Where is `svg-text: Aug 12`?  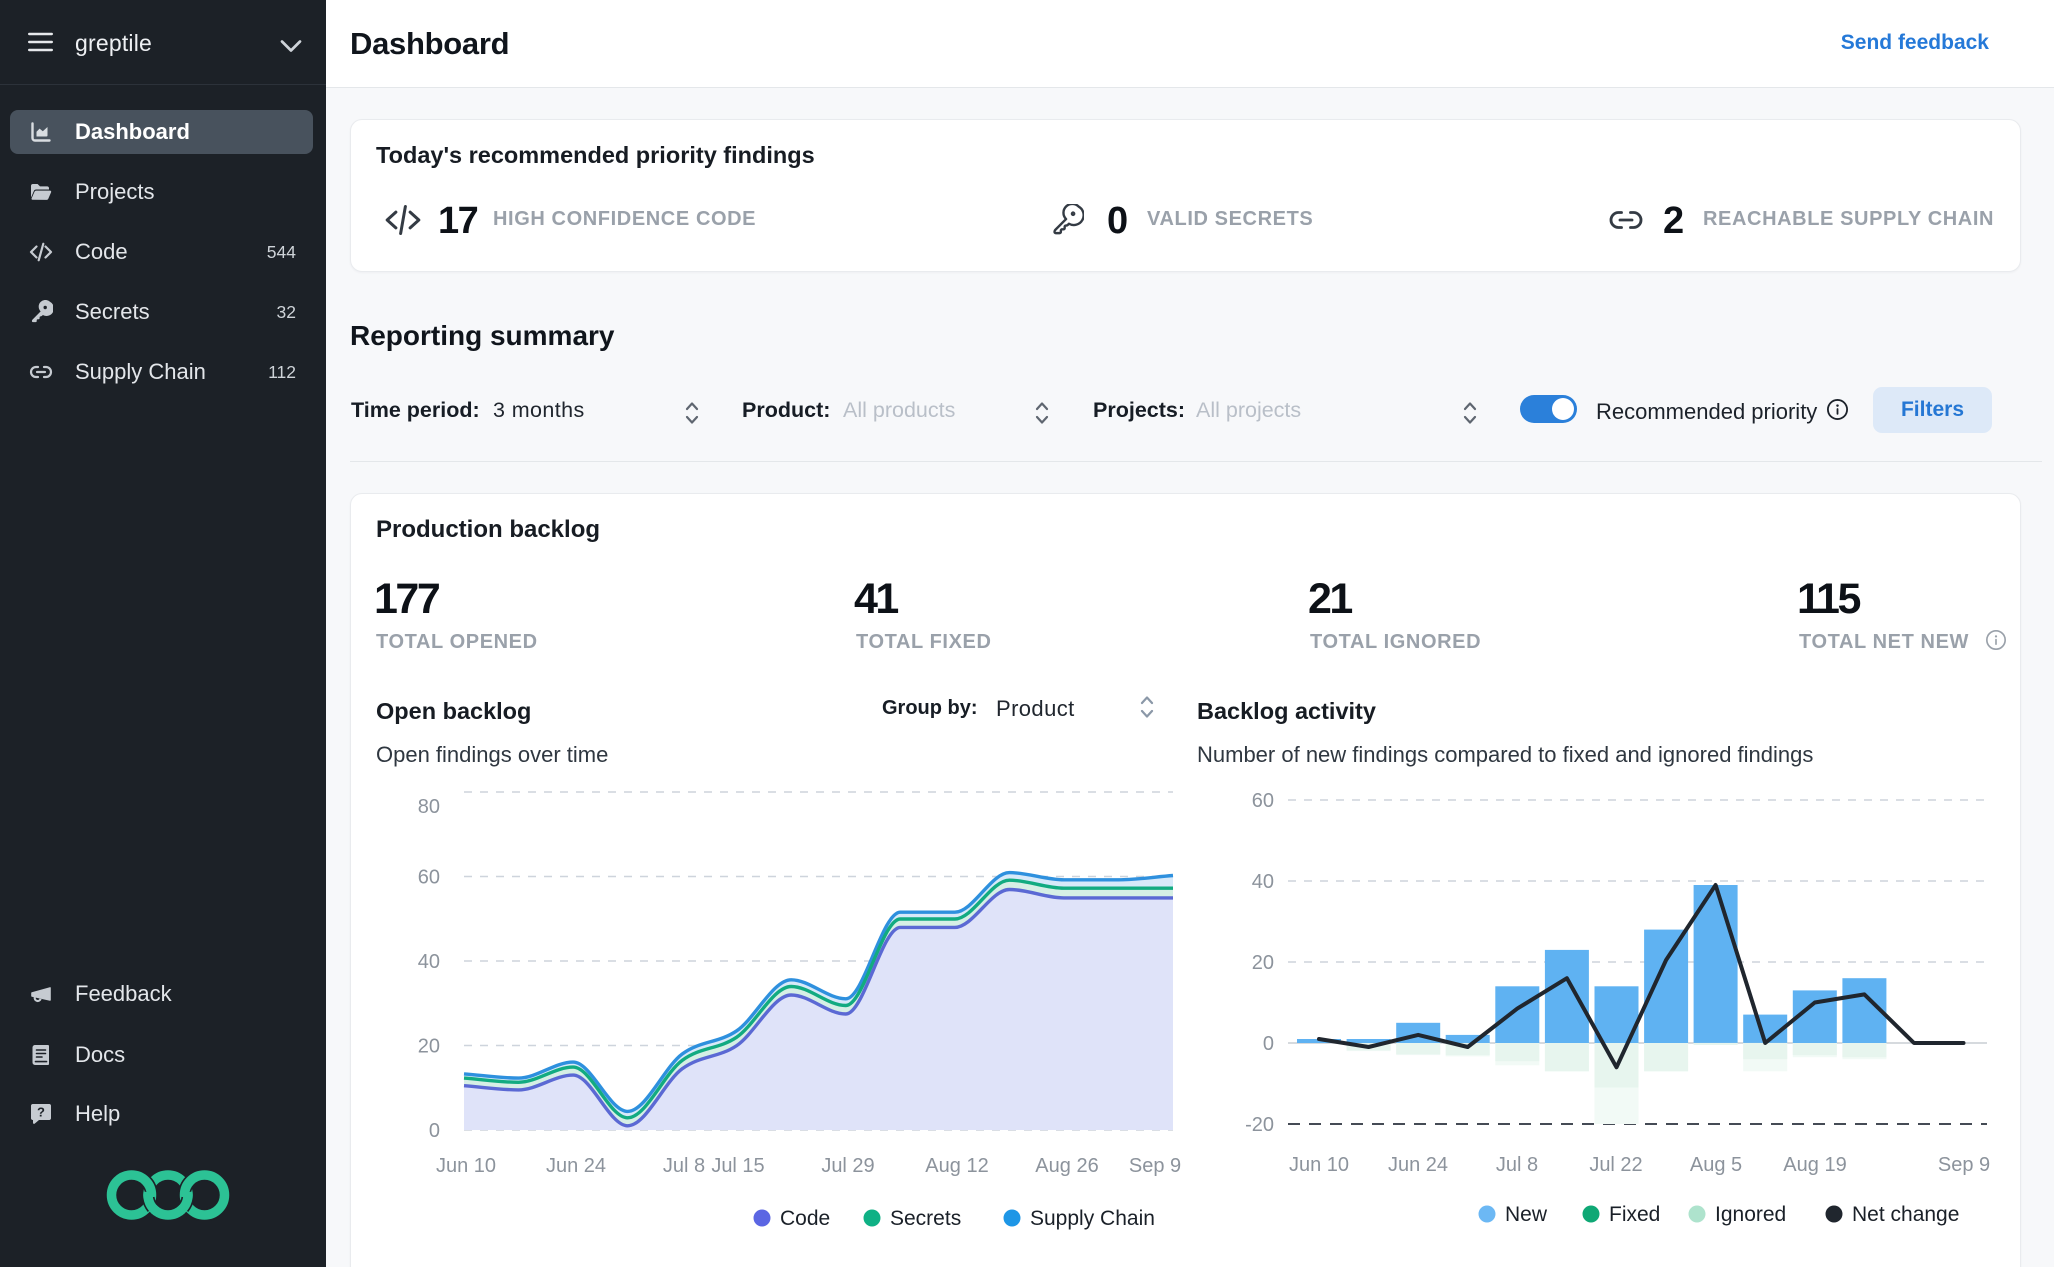
svg-text: Aug 12 is located at coordinates (956, 1166).